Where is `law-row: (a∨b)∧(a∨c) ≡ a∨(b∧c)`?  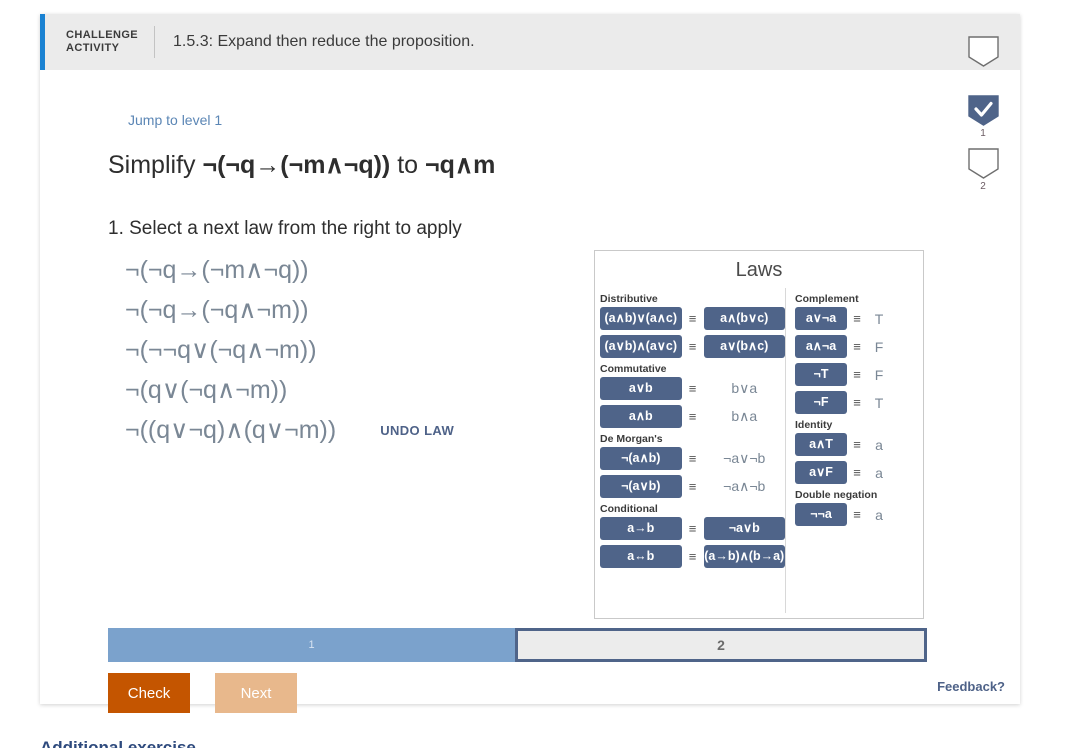
law-row: (a∨b)∧(a∨c) ≡ a∨(b∧c) is located at coordinates (692, 346).